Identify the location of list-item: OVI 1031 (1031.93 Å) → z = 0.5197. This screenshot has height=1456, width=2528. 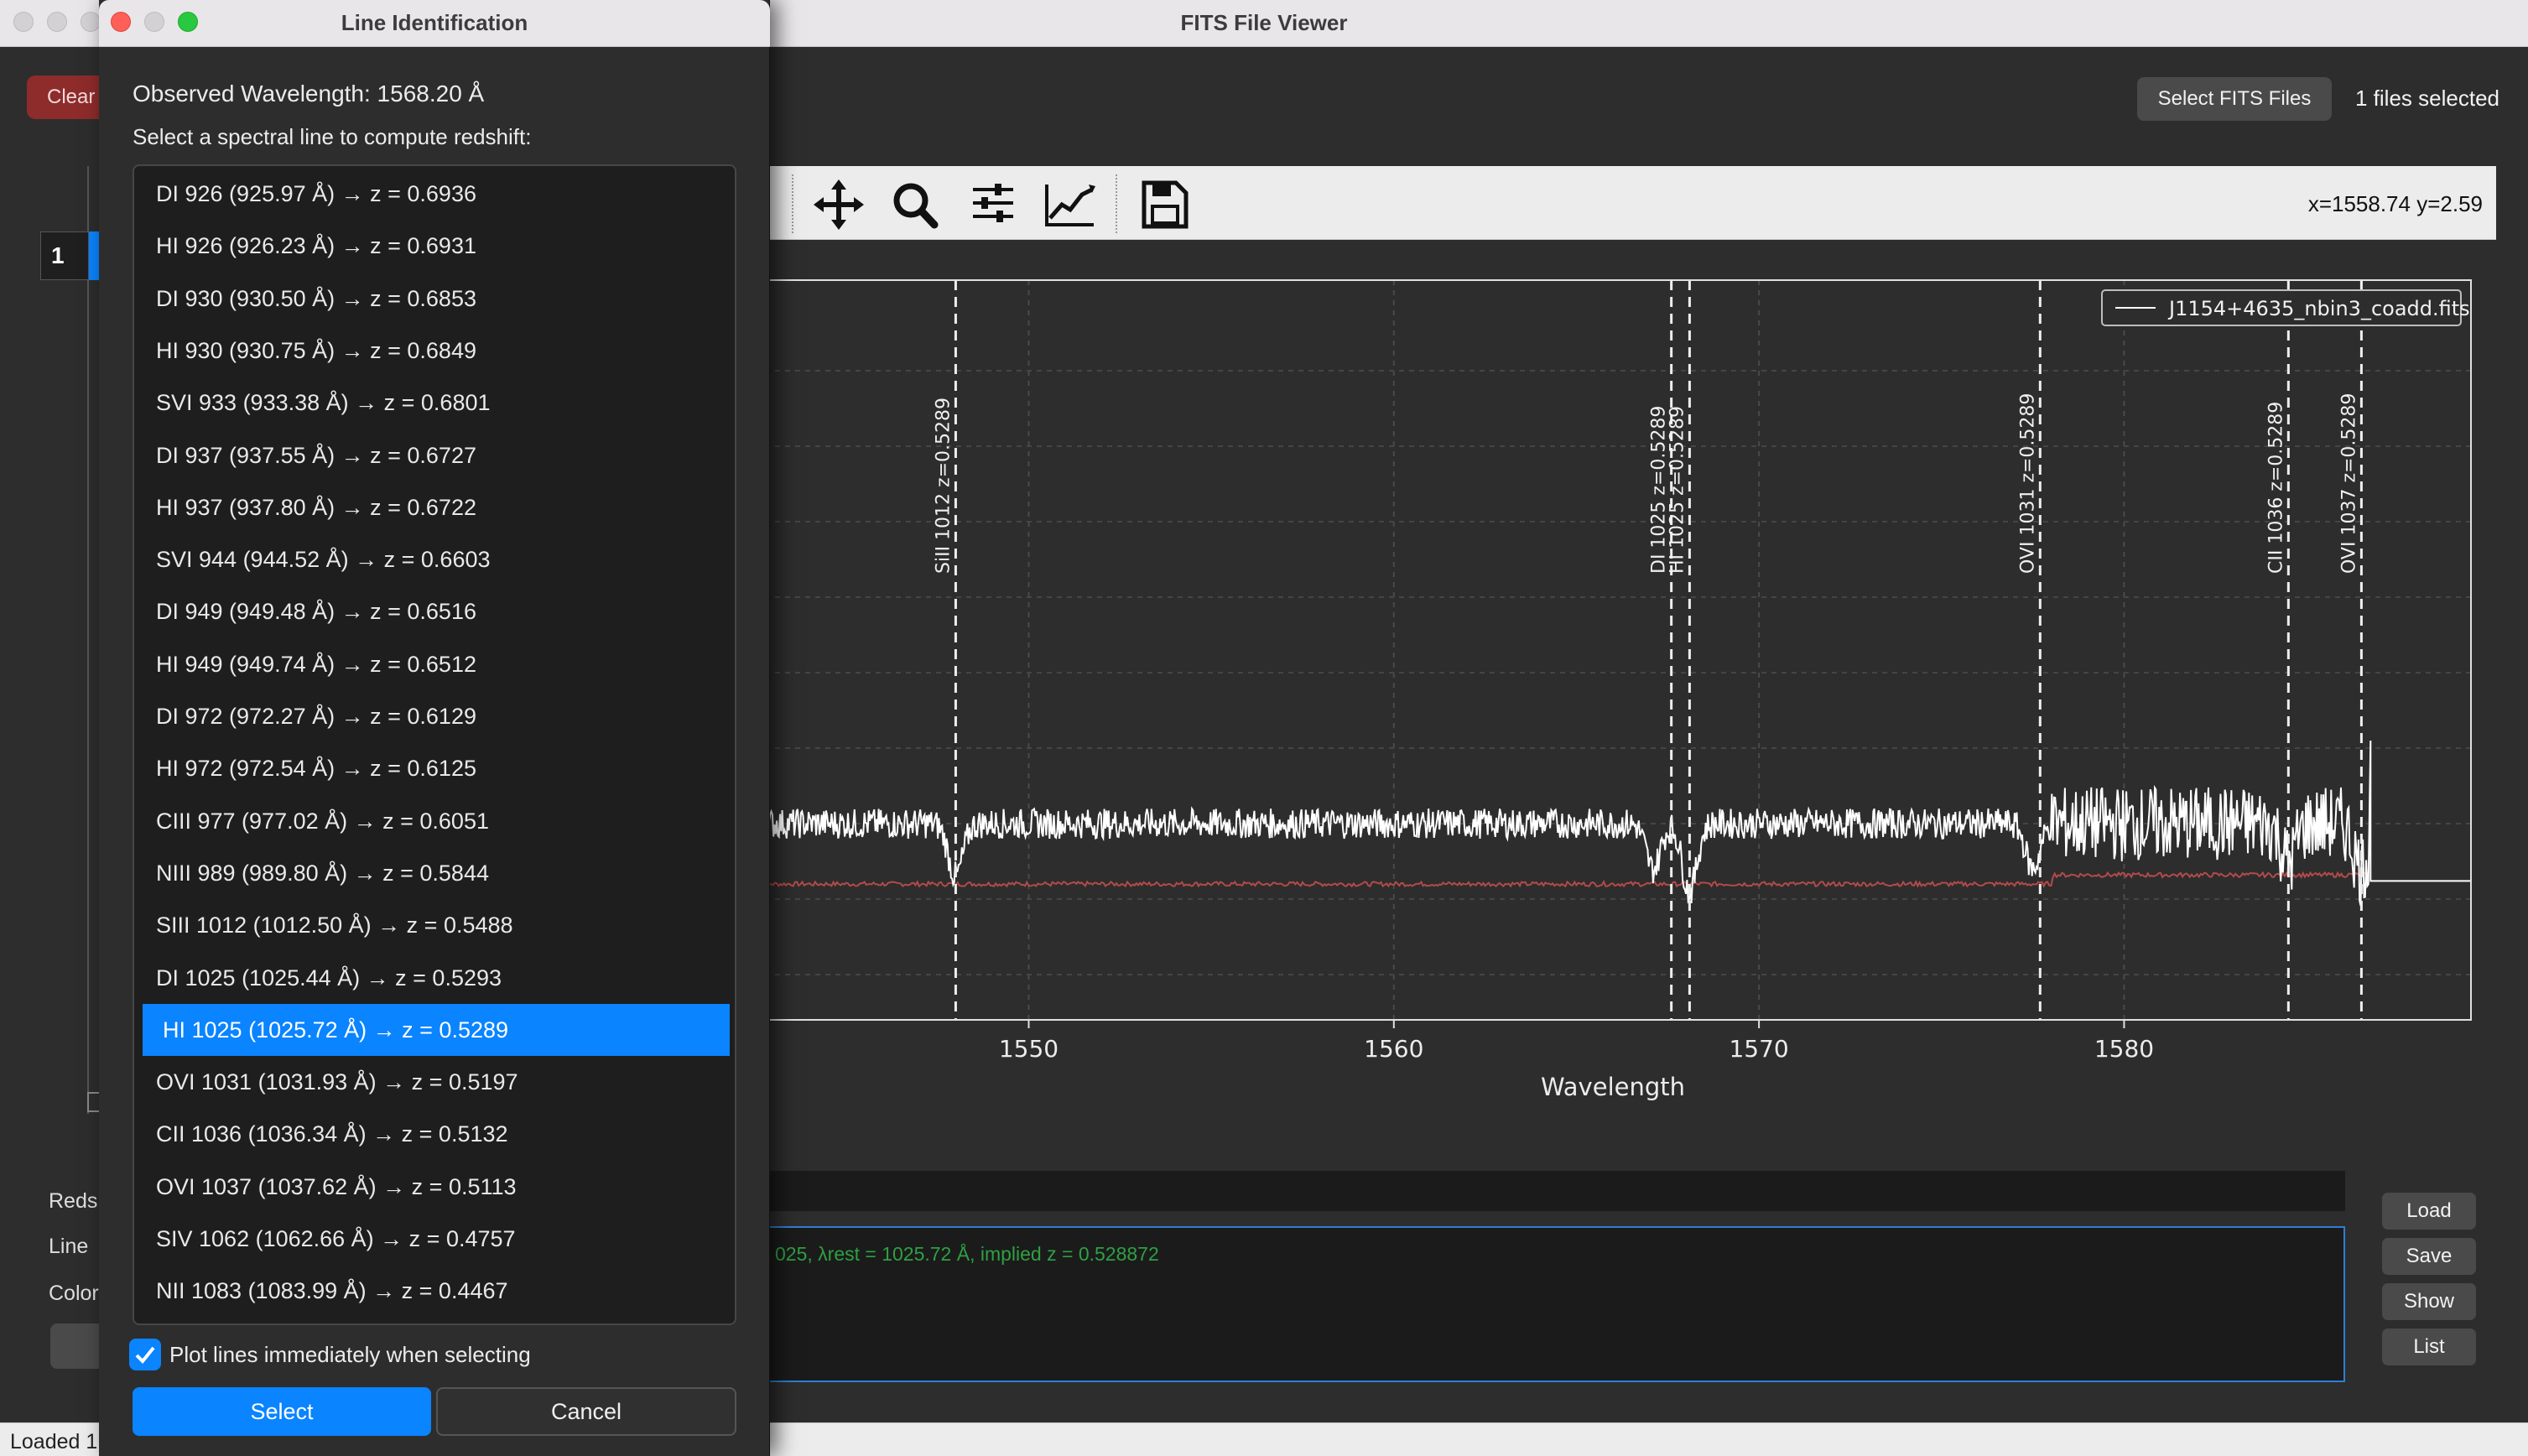
(436, 1082).